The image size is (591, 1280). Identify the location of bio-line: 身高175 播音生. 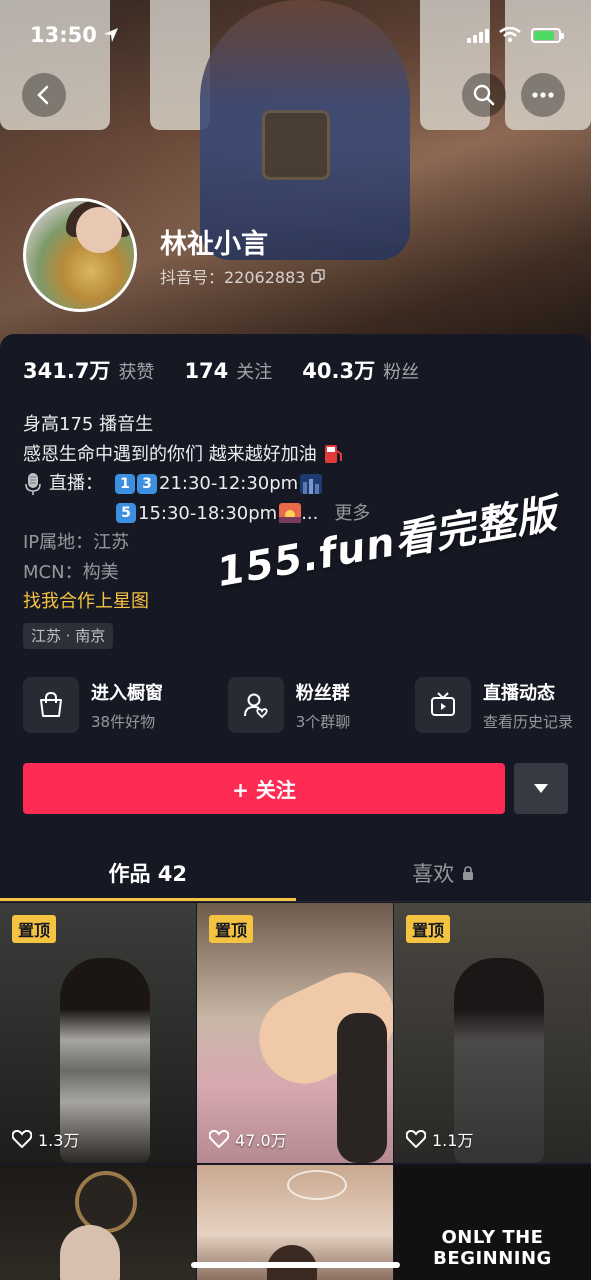
(88, 424).